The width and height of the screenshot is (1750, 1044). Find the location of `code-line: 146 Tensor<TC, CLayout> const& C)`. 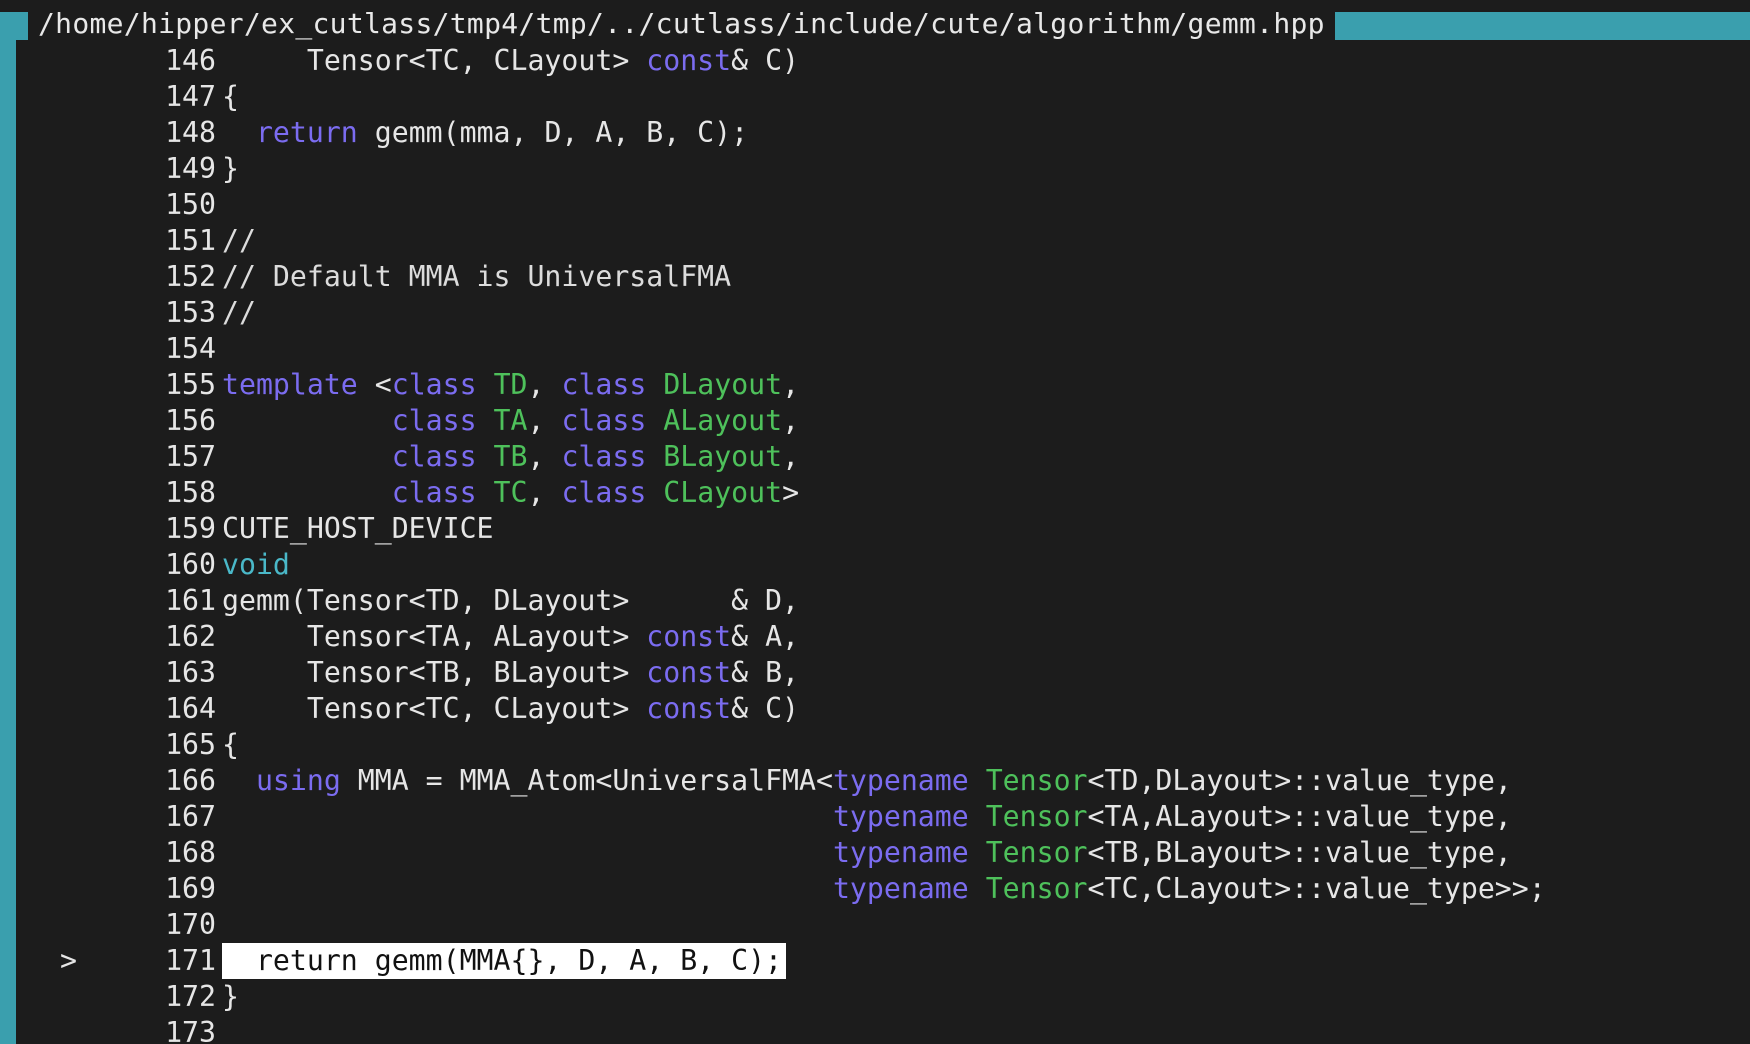

code-line: 146 Tensor<TC, CLayout> const& C) is located at coordinates (888, 61).